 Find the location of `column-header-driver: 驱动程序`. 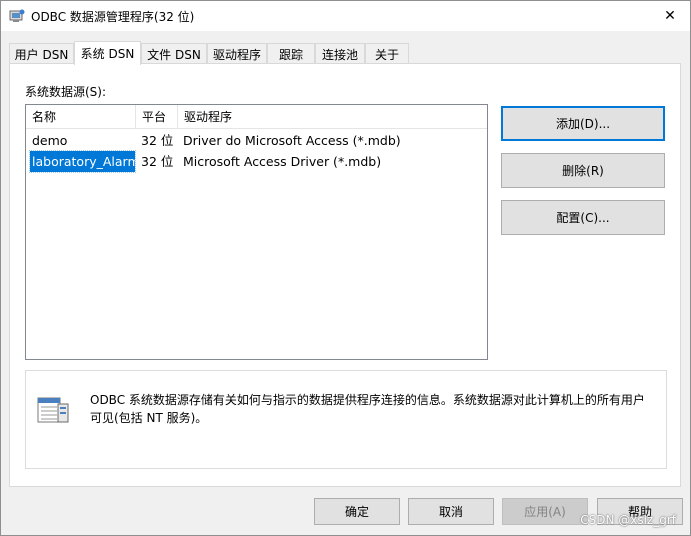

column-header-driver: 驱动程序 is located at coordinates (332, 117).